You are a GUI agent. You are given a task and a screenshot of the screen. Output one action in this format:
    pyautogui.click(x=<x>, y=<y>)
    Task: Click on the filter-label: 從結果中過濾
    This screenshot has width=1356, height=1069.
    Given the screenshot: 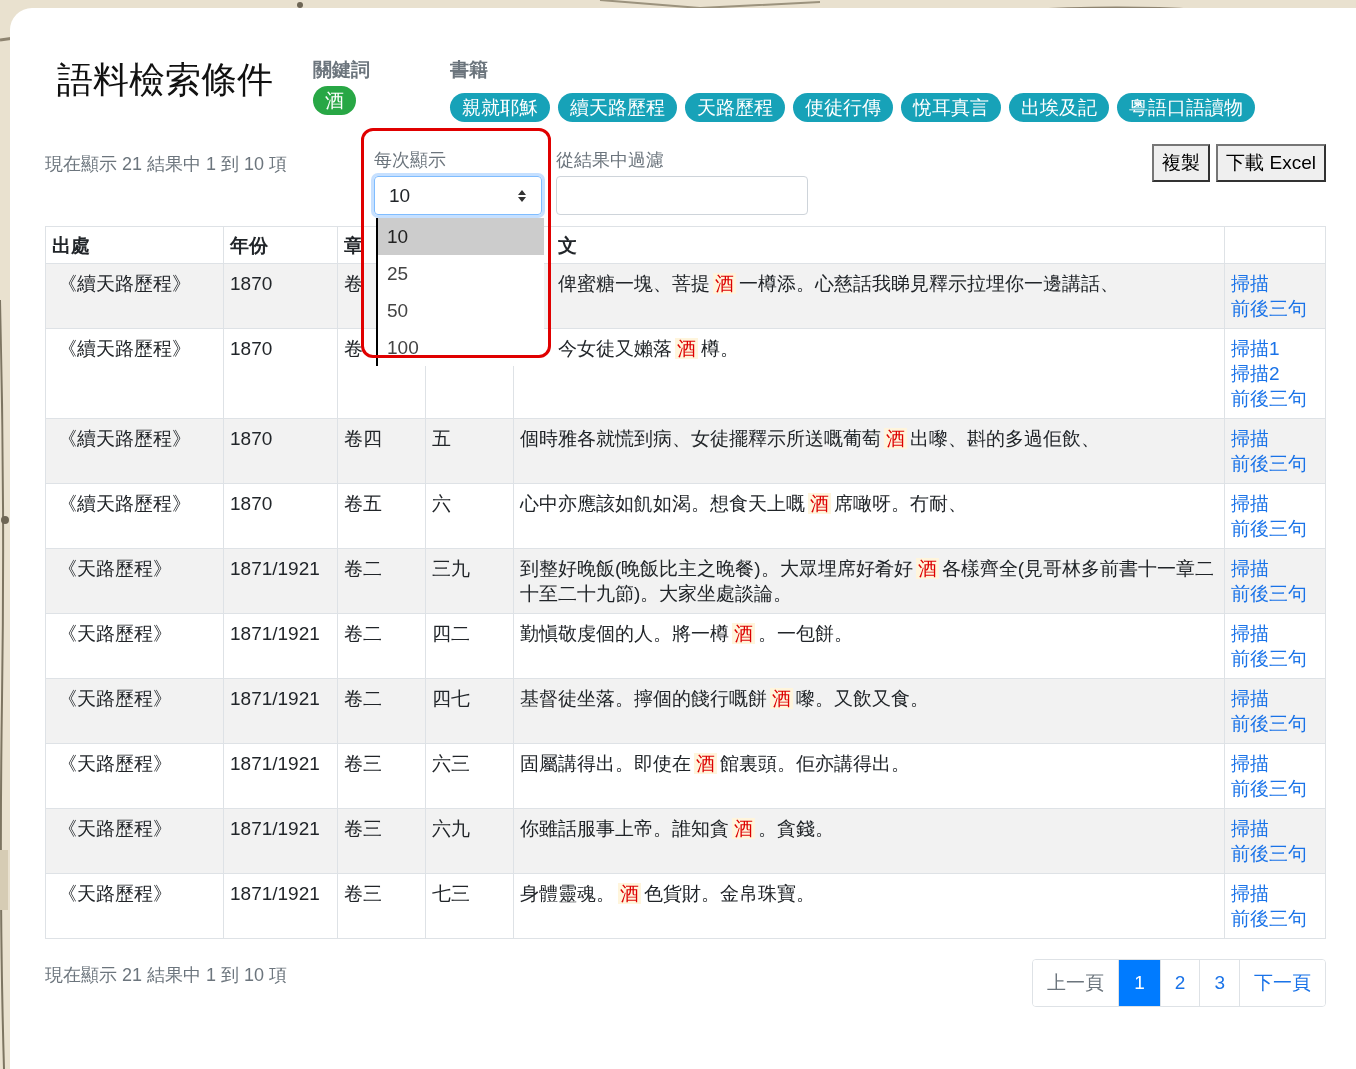 What is the action you would take?
    pyautogui.click(x=610, y=160)
    